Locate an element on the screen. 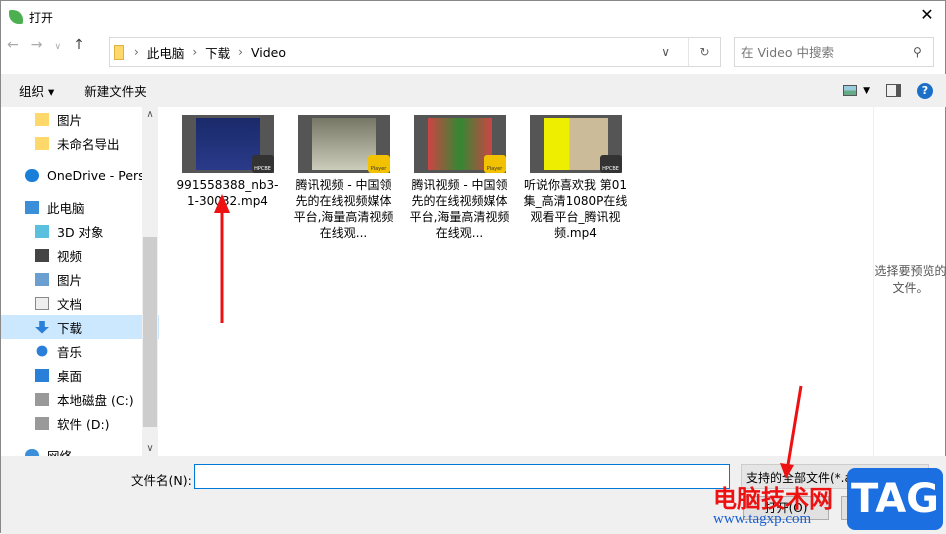 The width and height of the screenshot is (946, 534). file-name: 听说你喜欢我 第01集_高清1080P在线观看平台_腾讯视频.mp4 is located at coordinates (575, 209).